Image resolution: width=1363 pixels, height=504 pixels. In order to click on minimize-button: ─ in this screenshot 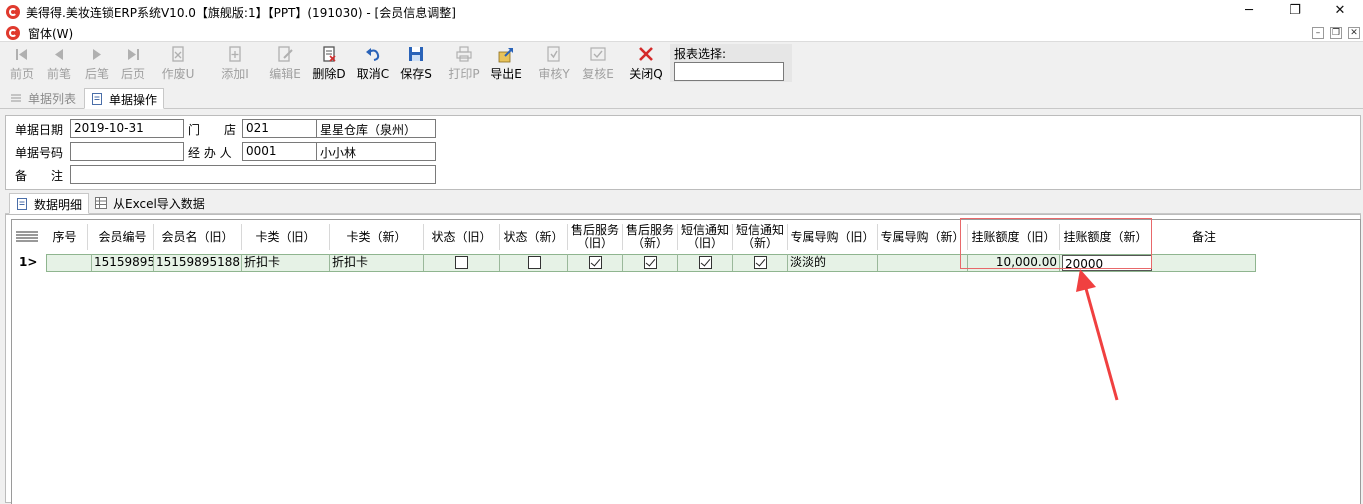, I will do `click(1249, 12)`.